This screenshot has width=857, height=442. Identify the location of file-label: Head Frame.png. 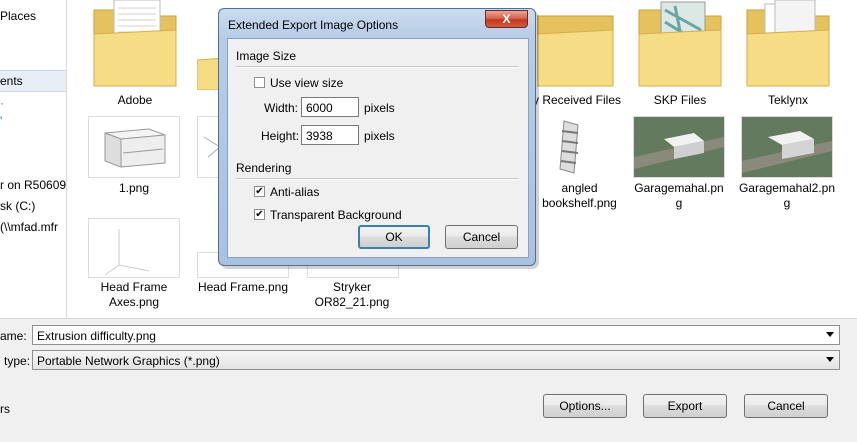
(243, 287).